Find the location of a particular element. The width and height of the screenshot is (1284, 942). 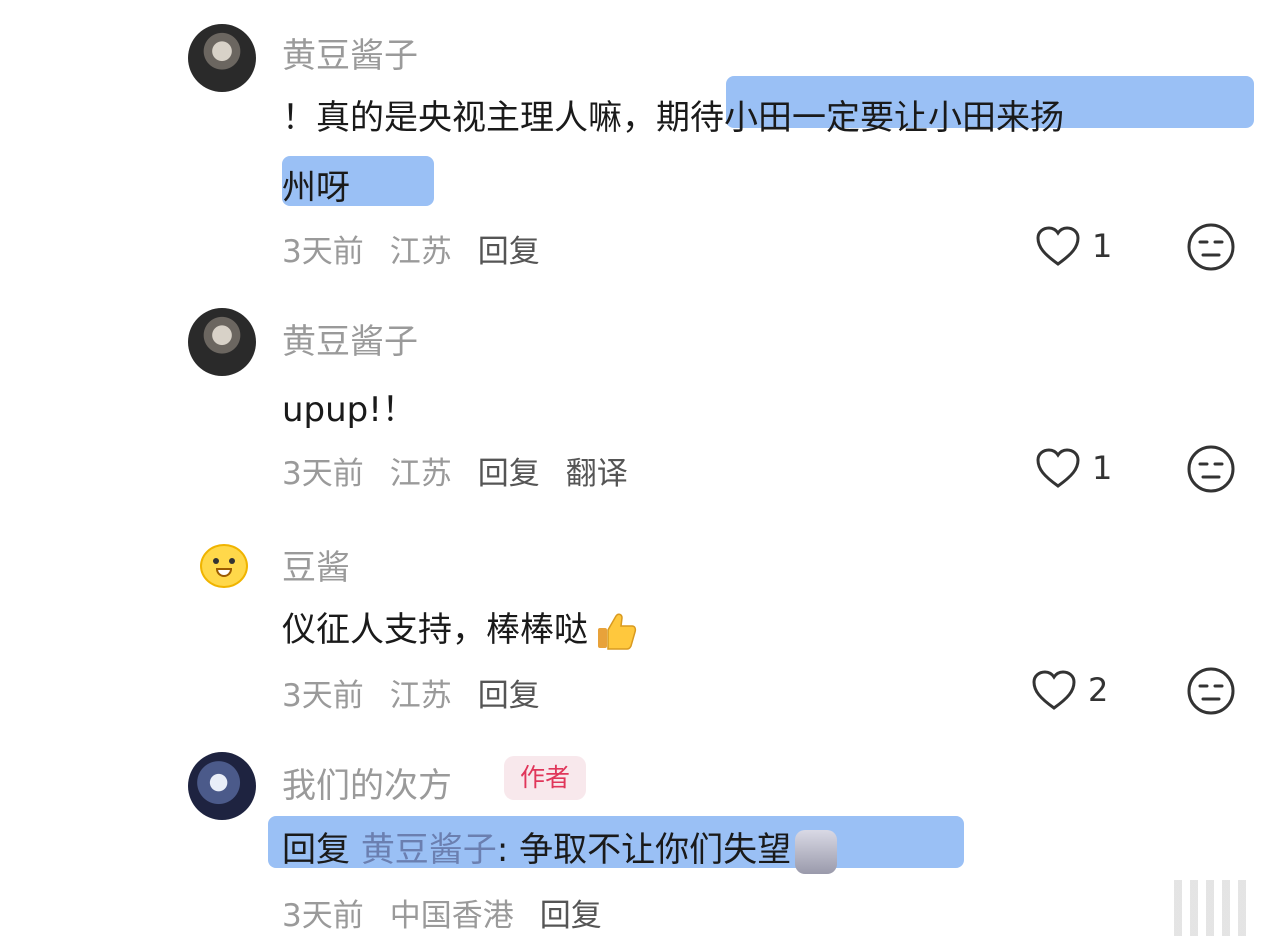

comment-meta: 3天前 中国香港 回复 is located at coordinates (455, 912).